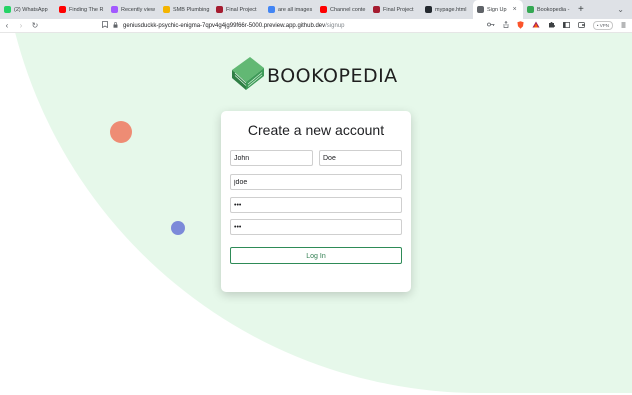 Image resolution: width=632 pixels, height=395 pixels. Describe the element at coordinates (295, 9) in the screenshot. I see `browser-tab-label: are all images` at that location.